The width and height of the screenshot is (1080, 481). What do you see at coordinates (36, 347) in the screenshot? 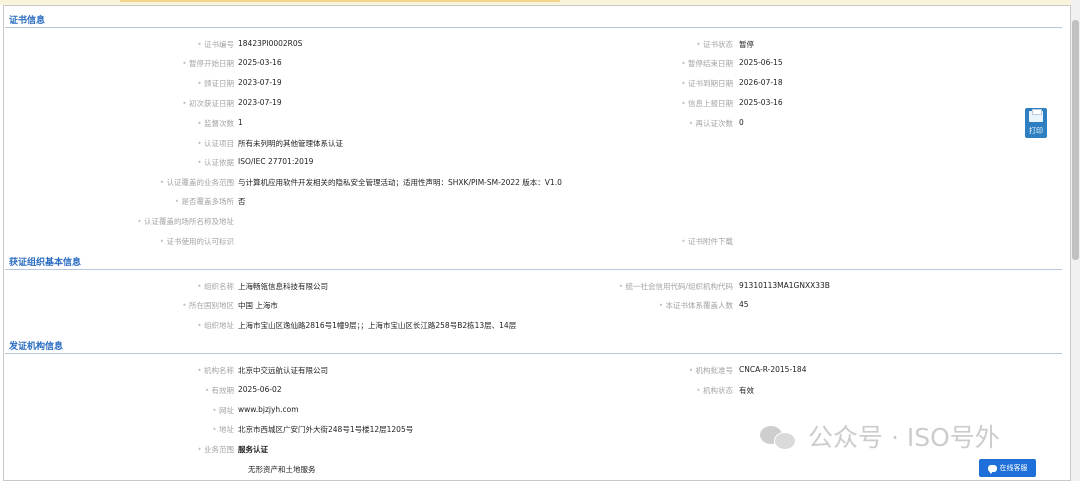
I see `section-title-issuer: 发证机构信息` at bounding box center [36, 347].